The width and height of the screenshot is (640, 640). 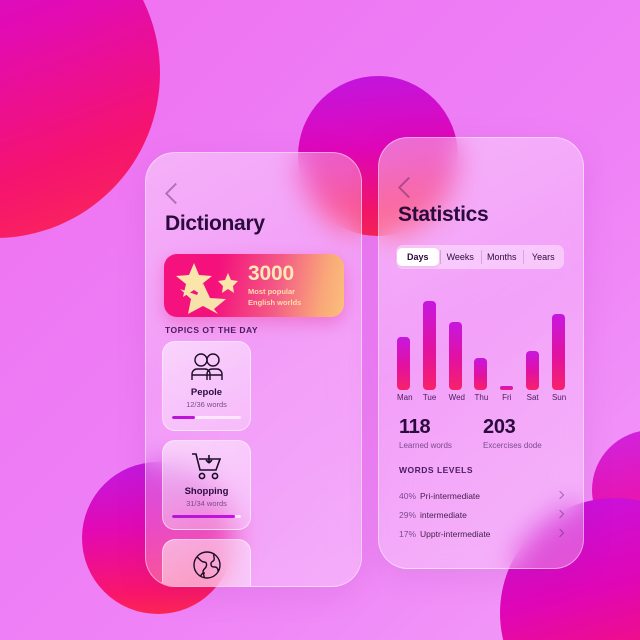 I want to click on activity-bar-chart: Man Tue Wed Thu Fri Sat Sun, so click(x=482, y=350).